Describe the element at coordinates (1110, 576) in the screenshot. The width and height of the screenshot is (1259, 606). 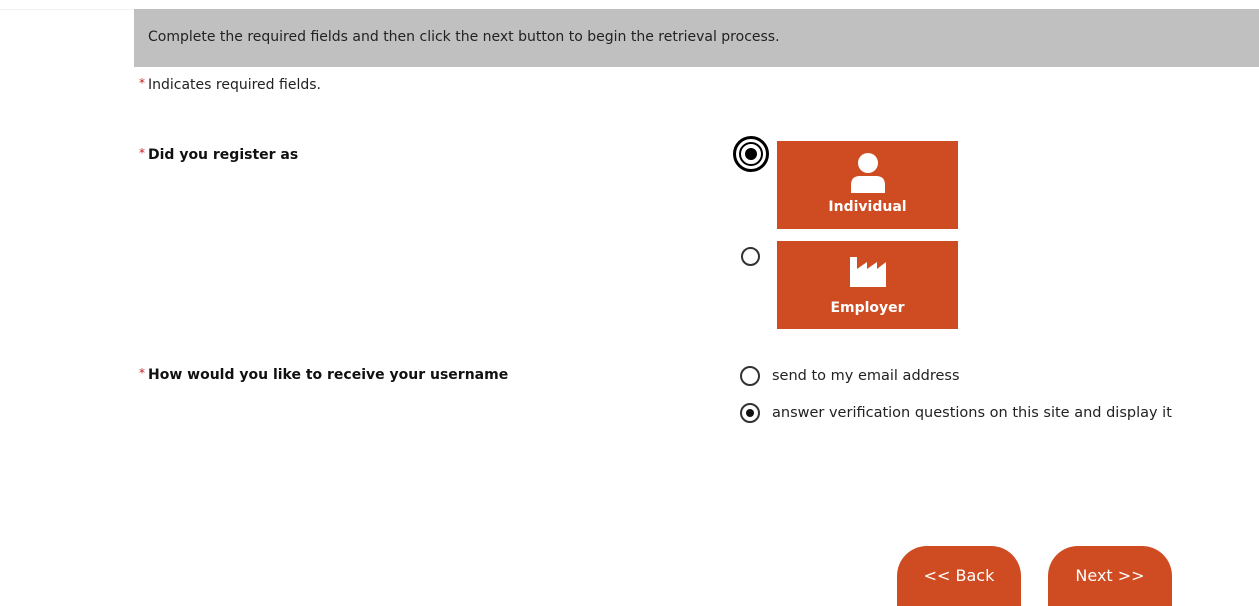
I see `next-button: Next >>` at that location.